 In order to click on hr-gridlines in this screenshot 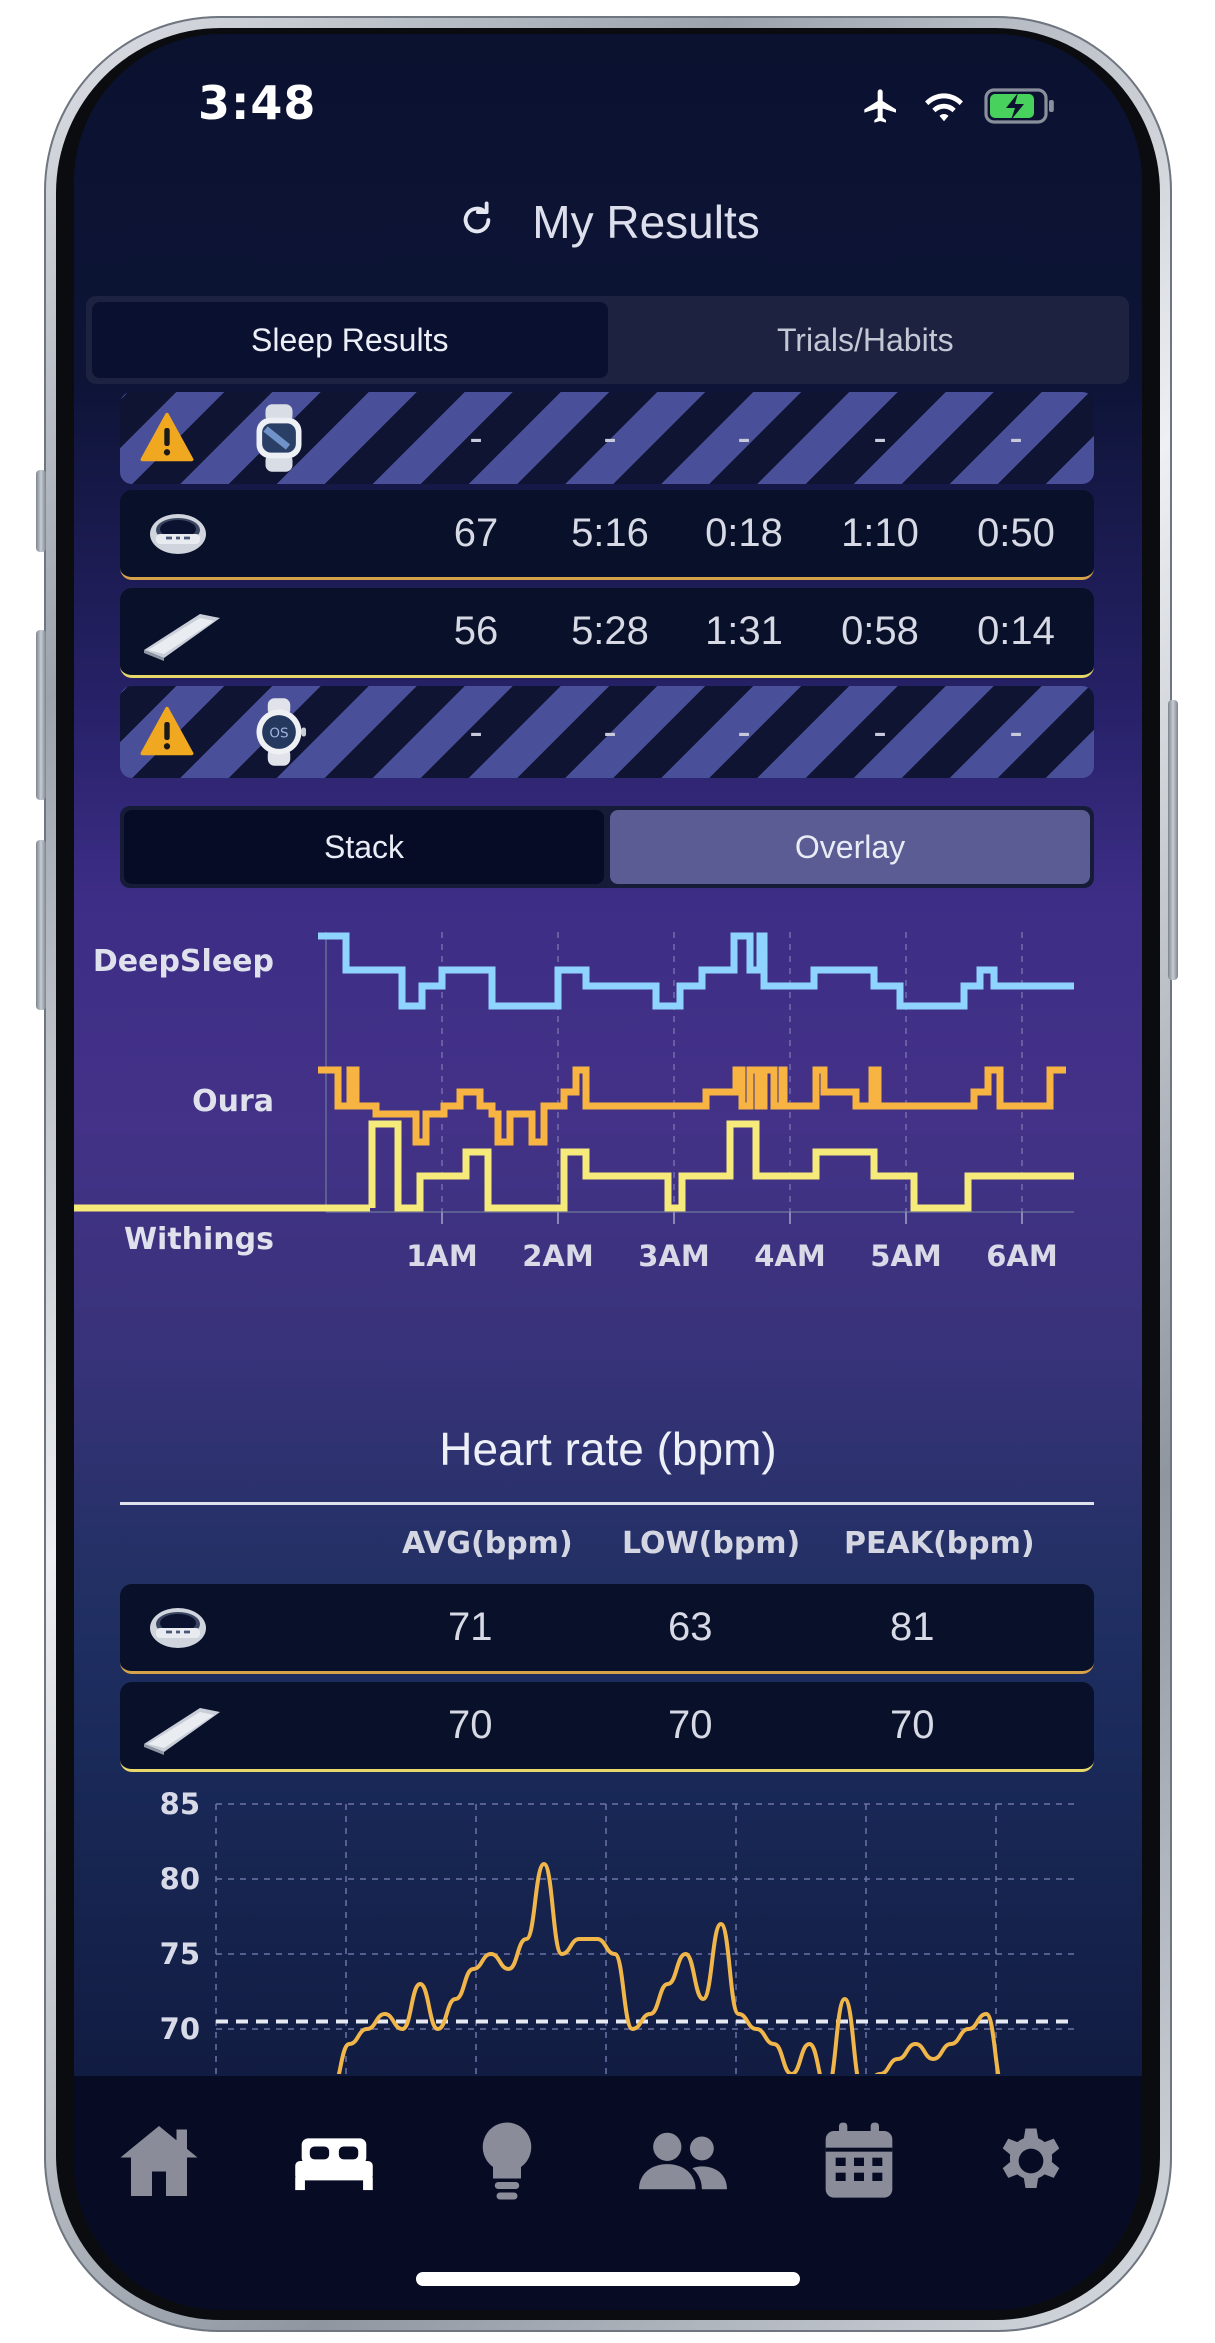, I will do `click(644, 1938)`.